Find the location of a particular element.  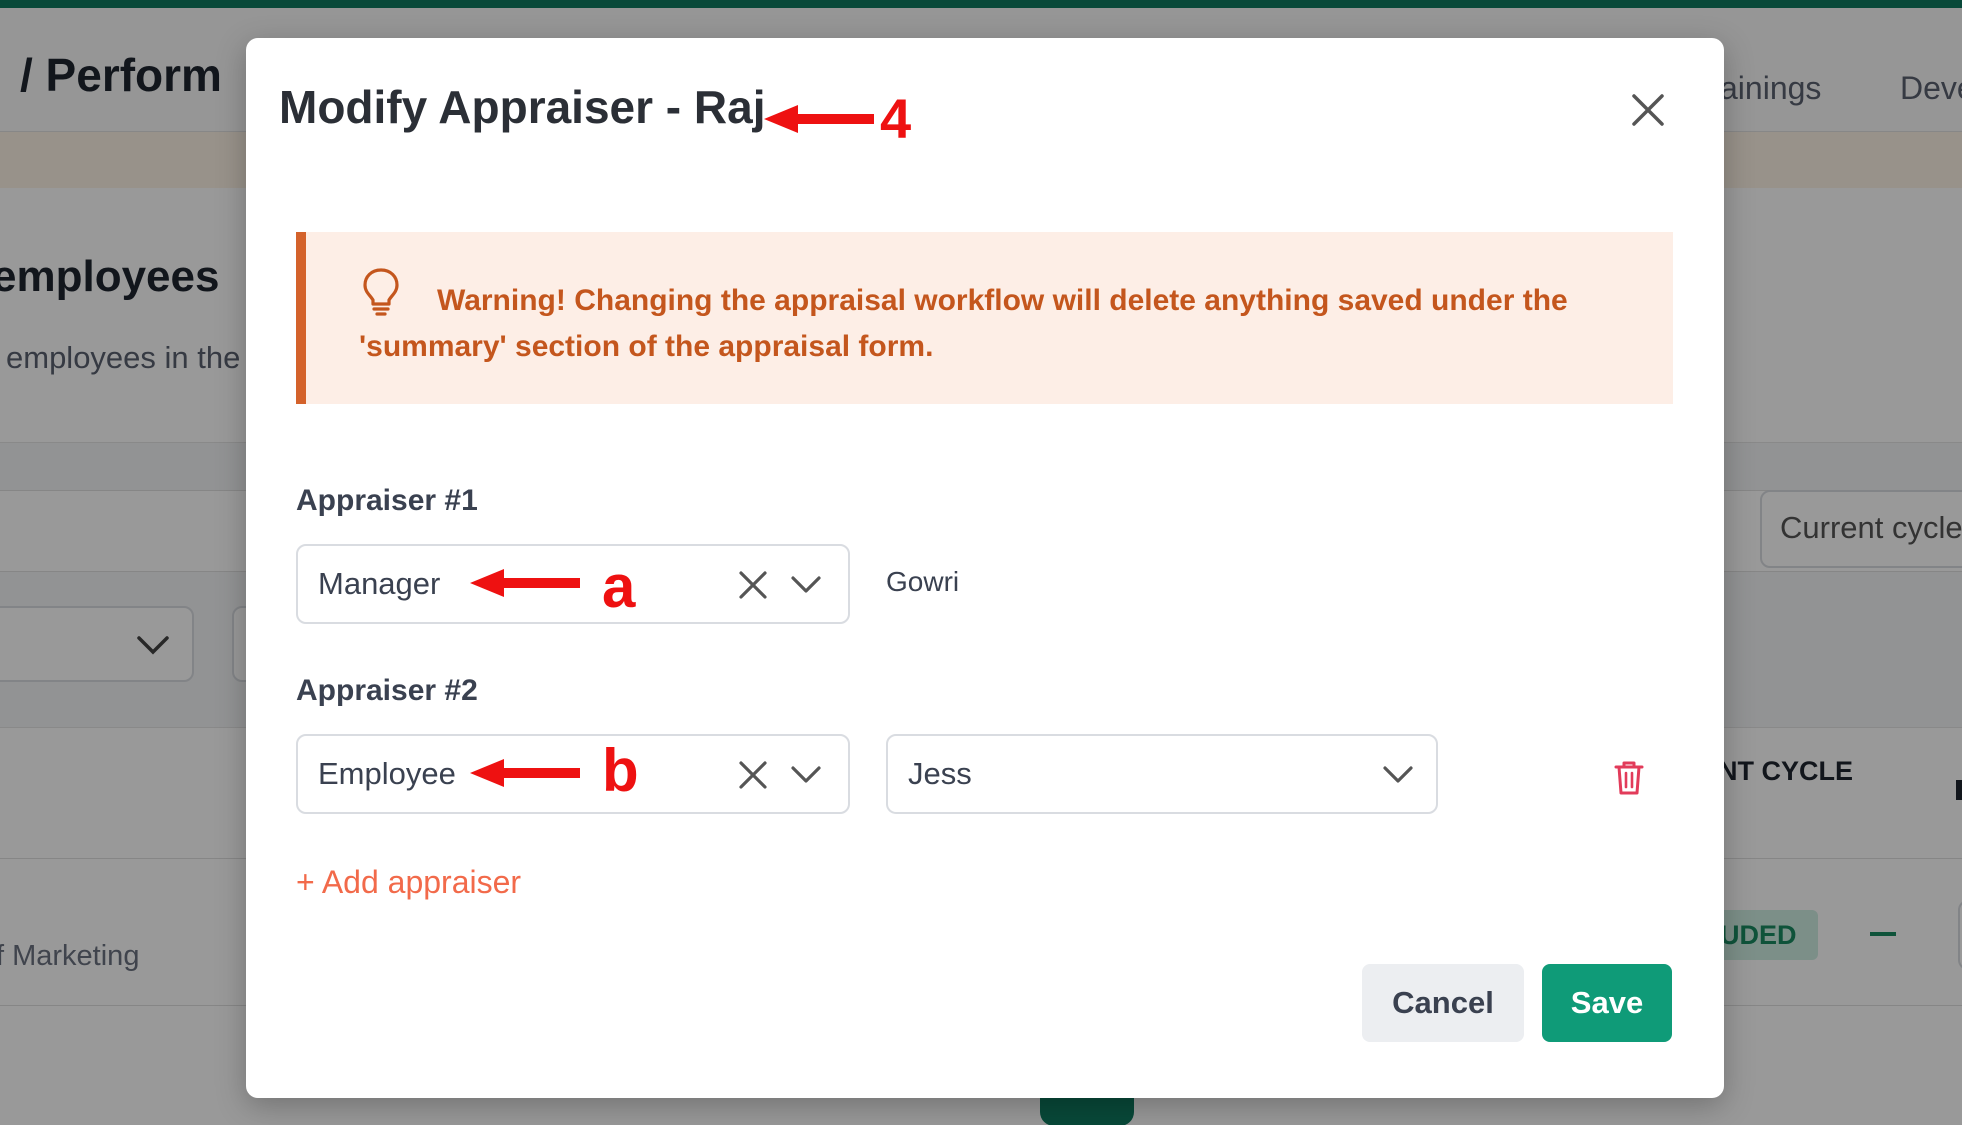

dialog-title: Modify Appraiser - Raj is located at coordinates (522, 107).